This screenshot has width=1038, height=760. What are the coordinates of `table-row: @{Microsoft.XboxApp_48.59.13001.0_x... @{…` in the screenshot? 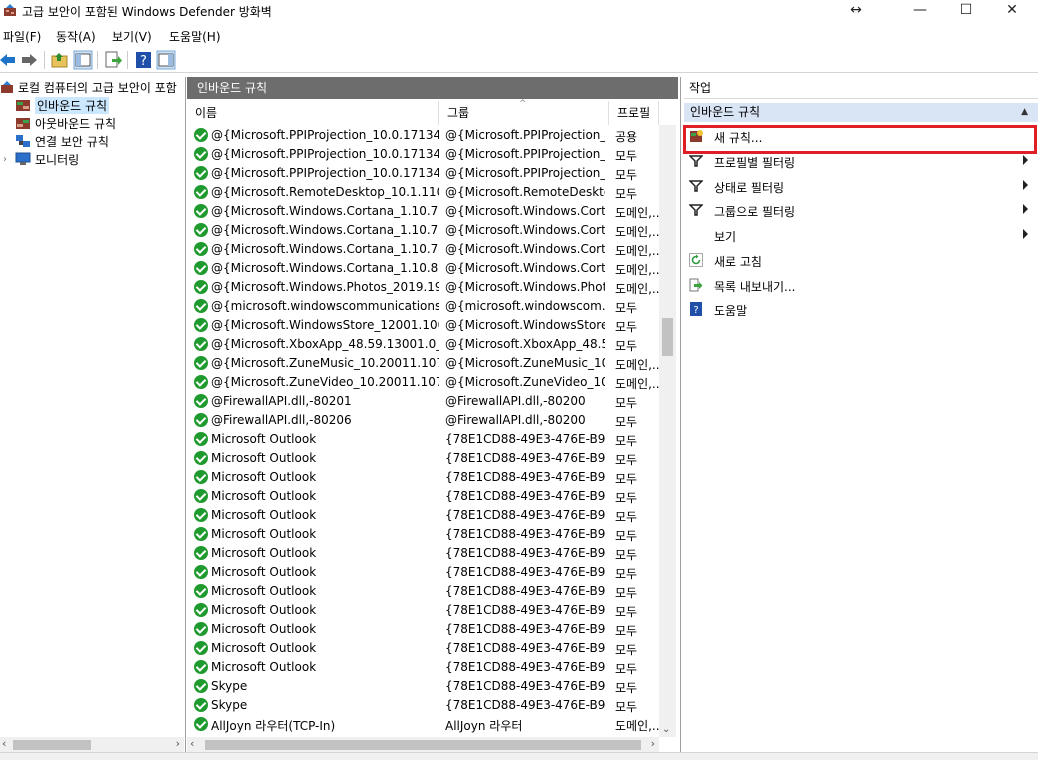 It's located at (423, 344).